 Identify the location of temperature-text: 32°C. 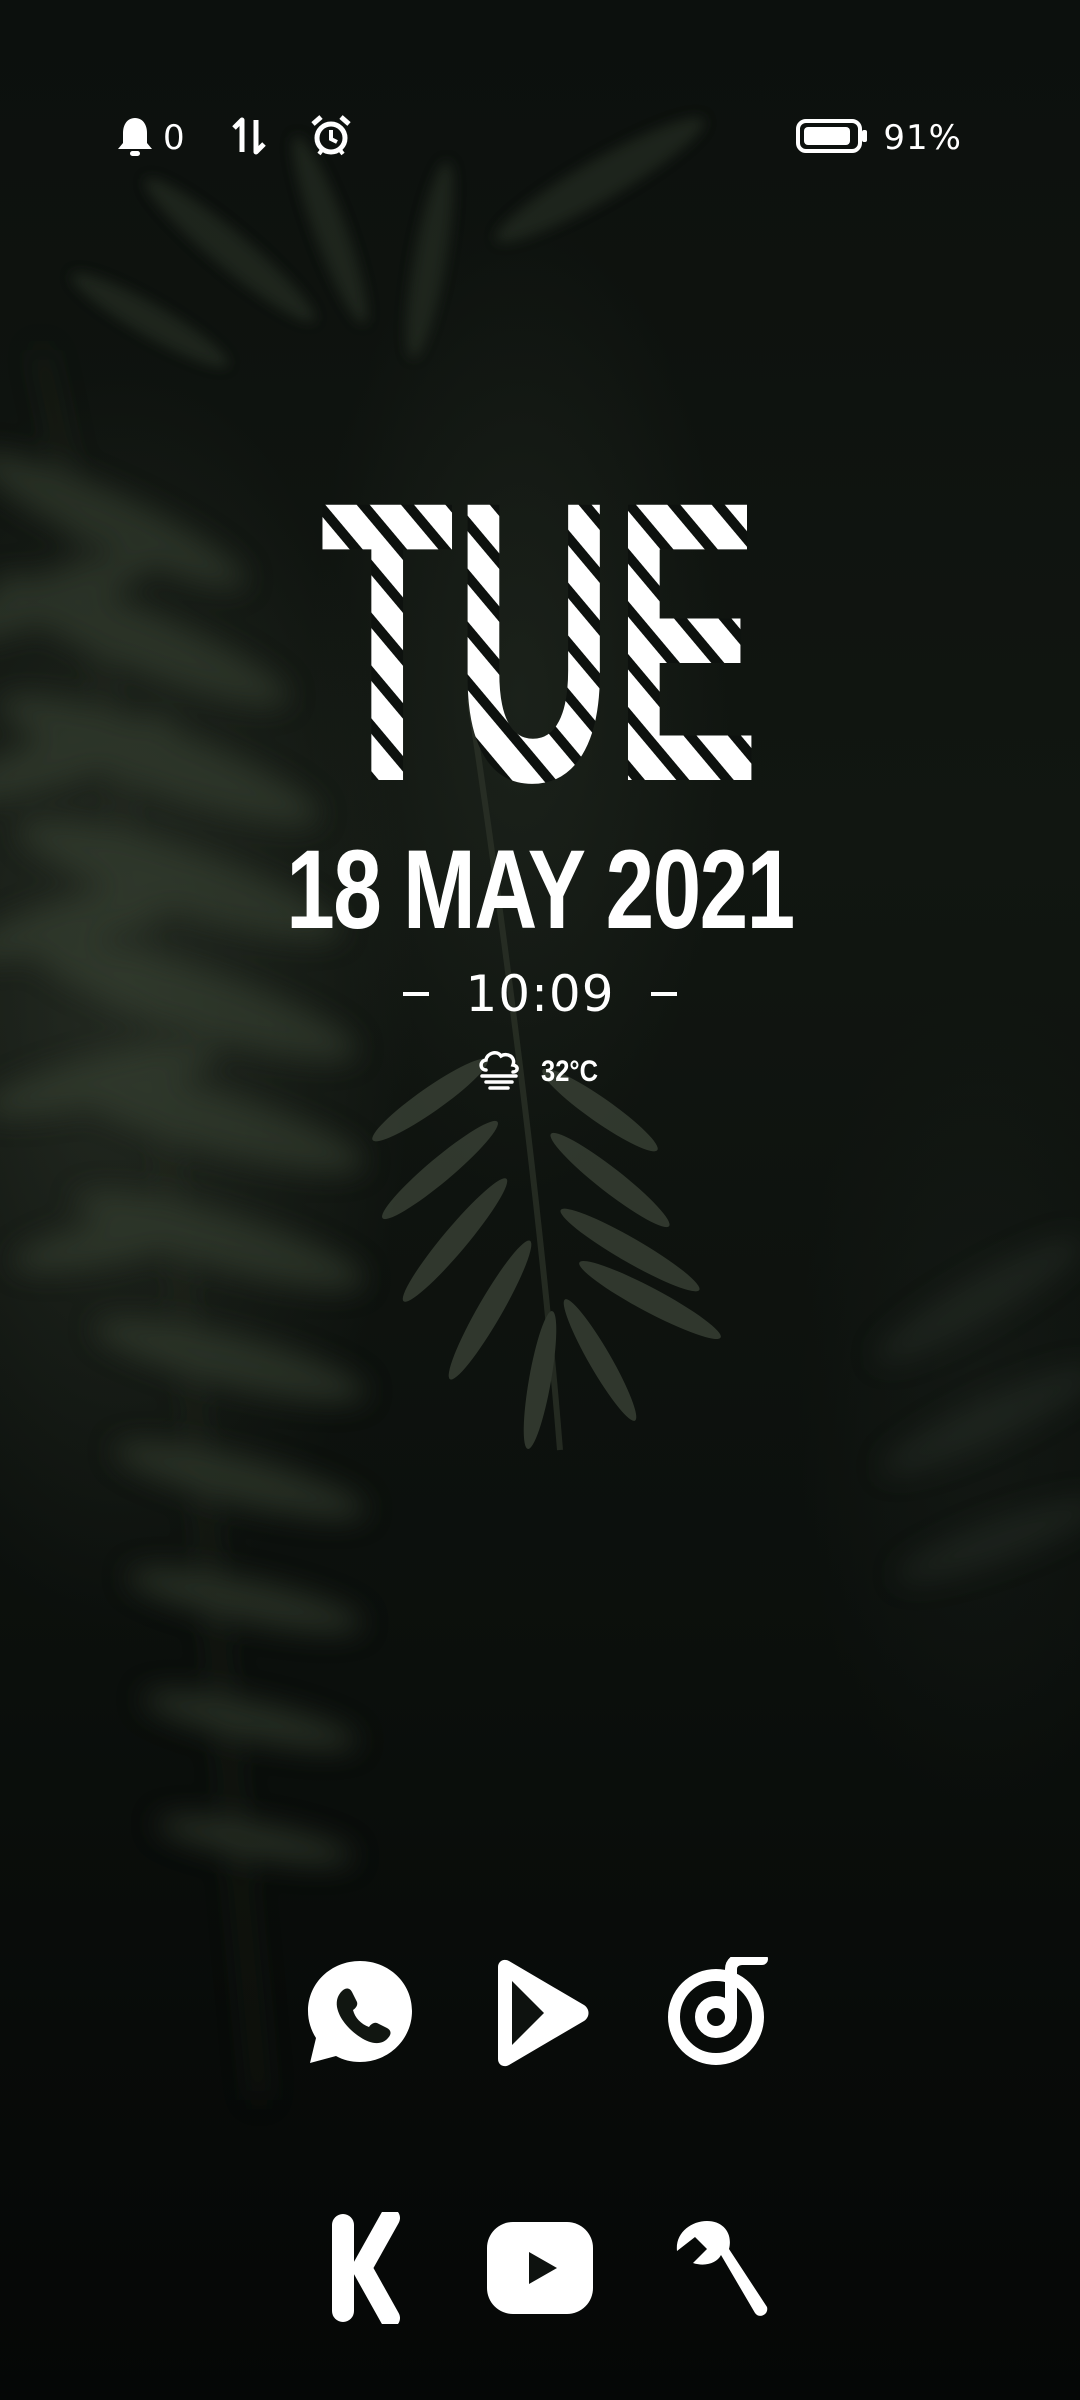
(570, 1071).